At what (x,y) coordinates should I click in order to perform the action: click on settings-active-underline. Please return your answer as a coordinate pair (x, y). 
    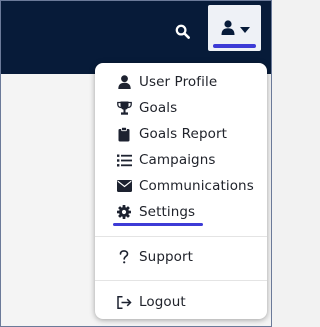
    Looking at the image, I should click on (158, 224).